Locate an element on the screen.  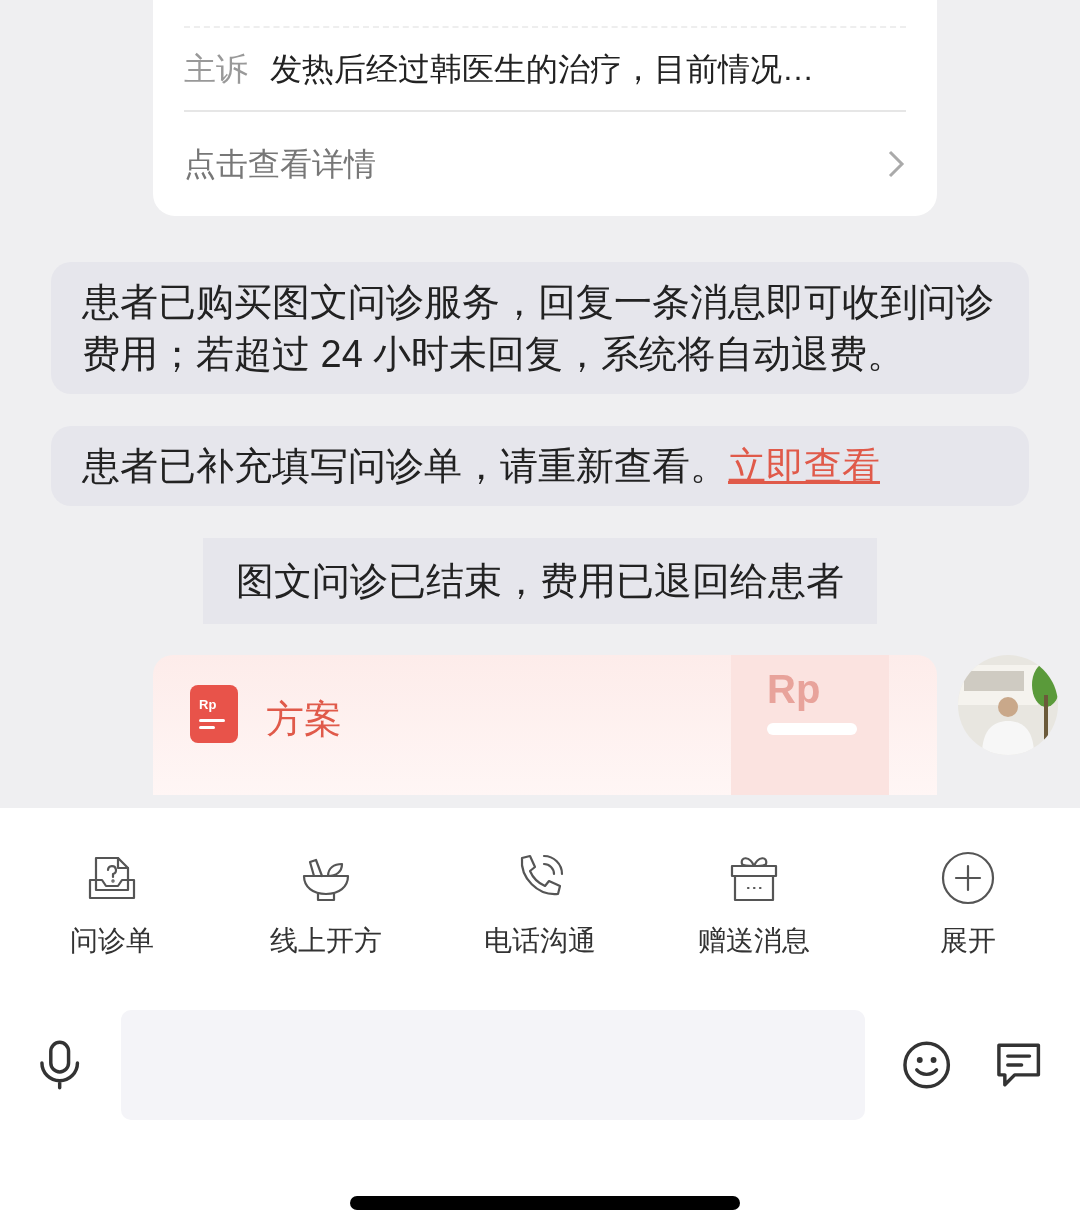
toolbar-button: 线上开方 is located at coordinates (326, 906).